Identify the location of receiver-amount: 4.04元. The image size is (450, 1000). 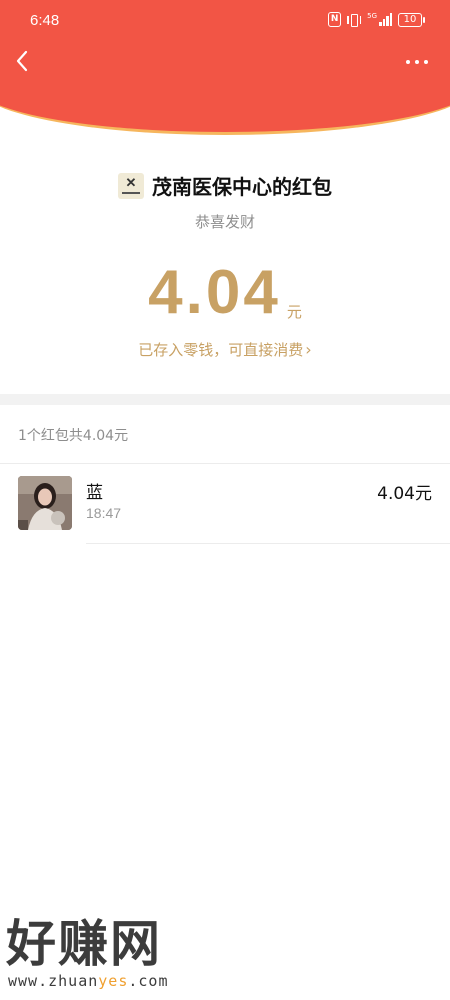
(404, 494).